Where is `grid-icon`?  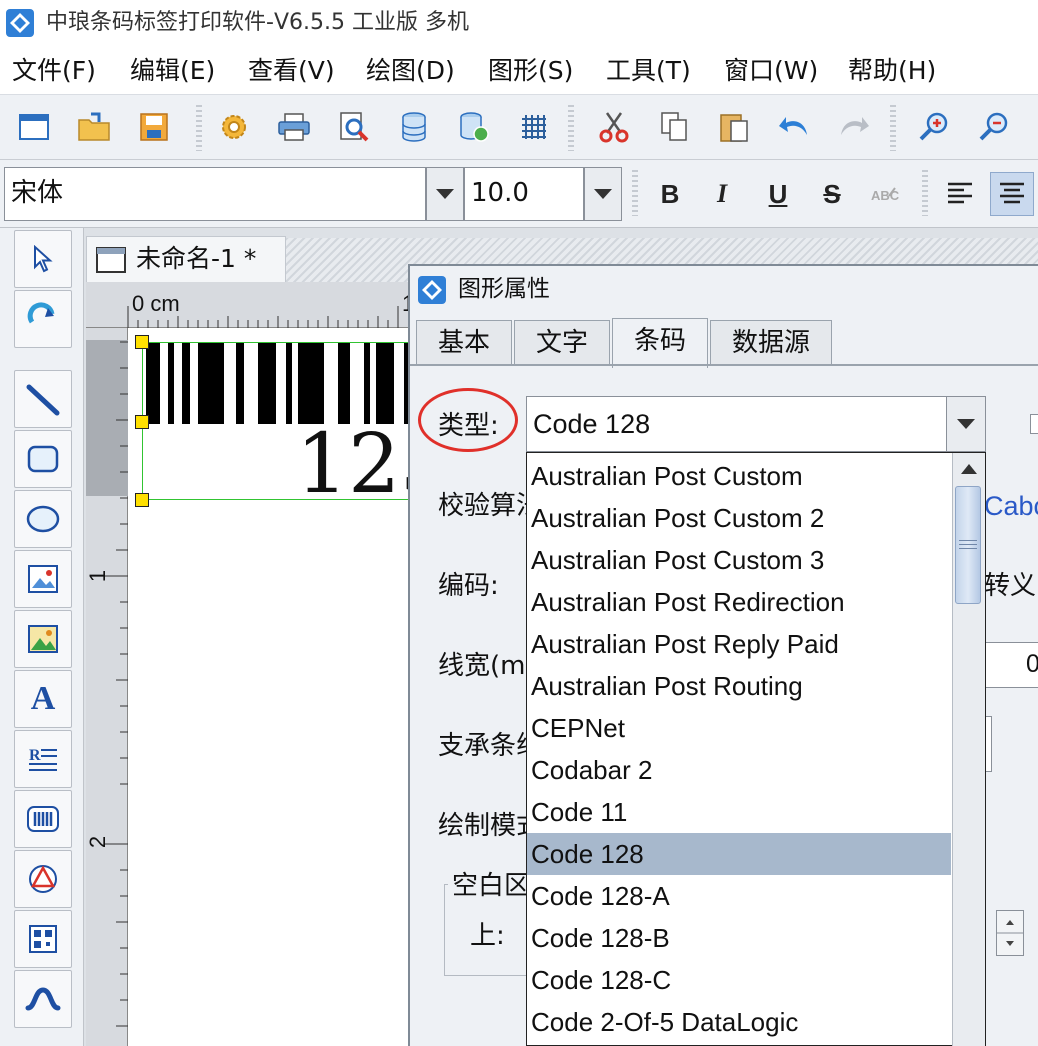 grid-icon is located at coordinates (534, 127).